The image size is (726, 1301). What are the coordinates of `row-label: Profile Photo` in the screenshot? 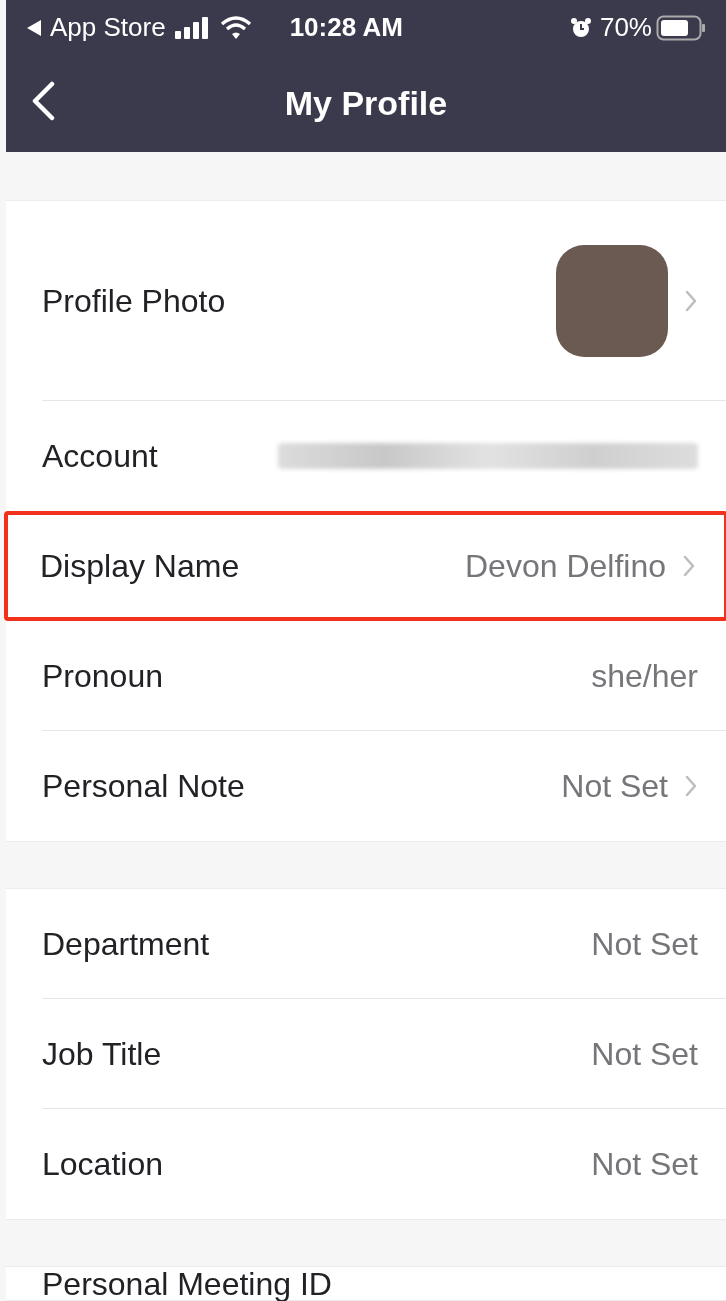 It's located at (134, 301).